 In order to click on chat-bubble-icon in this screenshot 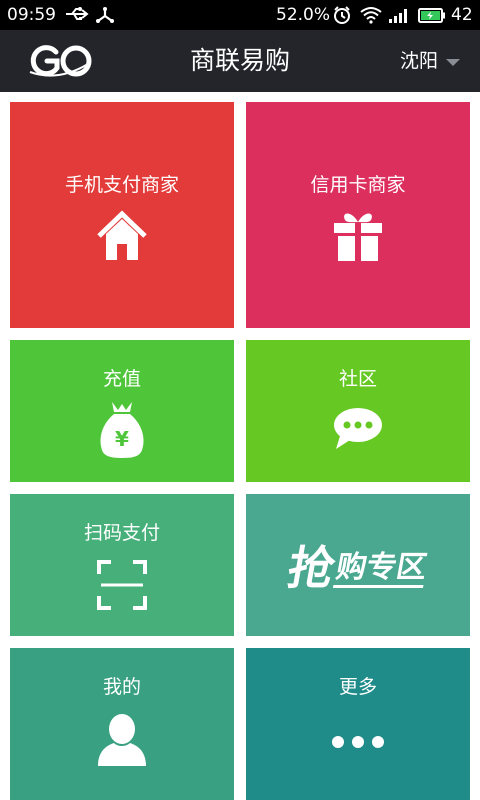, I will do `click(358, 430)`.